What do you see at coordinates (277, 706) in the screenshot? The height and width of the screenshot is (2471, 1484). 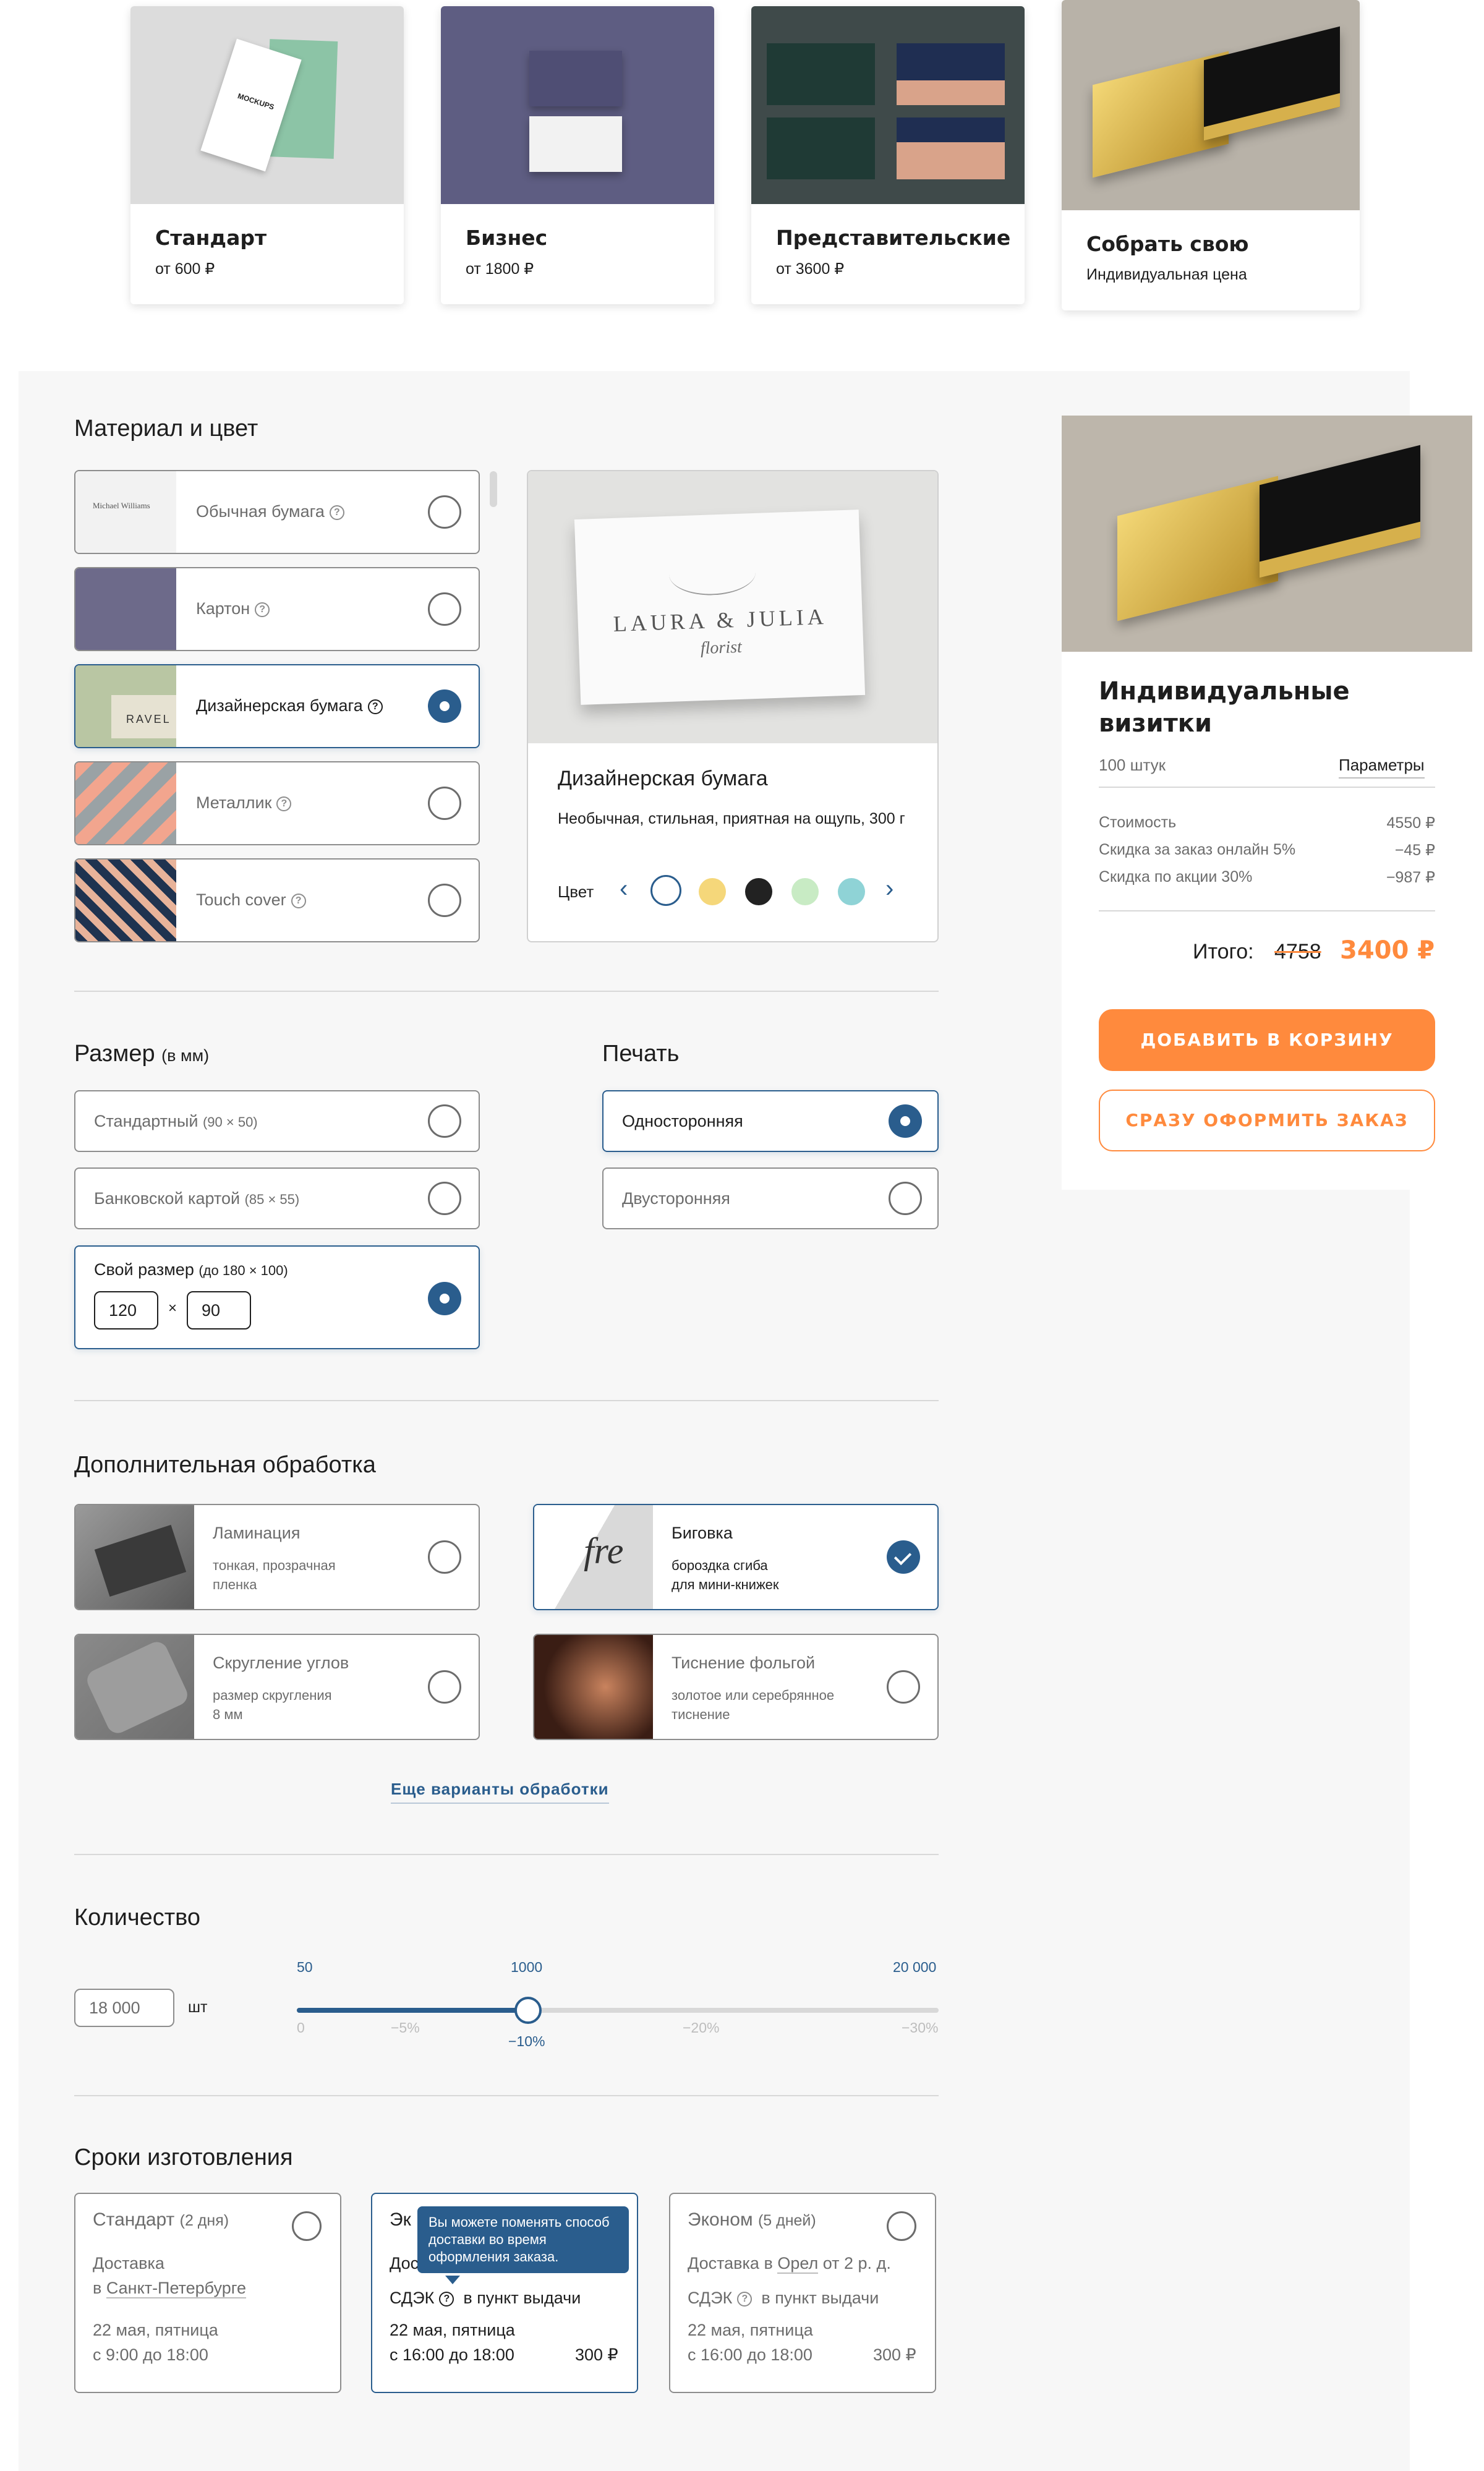 I see `material-option-designer: RAVEL Дизайнерская бумага?` at bounding box center [277, 706].